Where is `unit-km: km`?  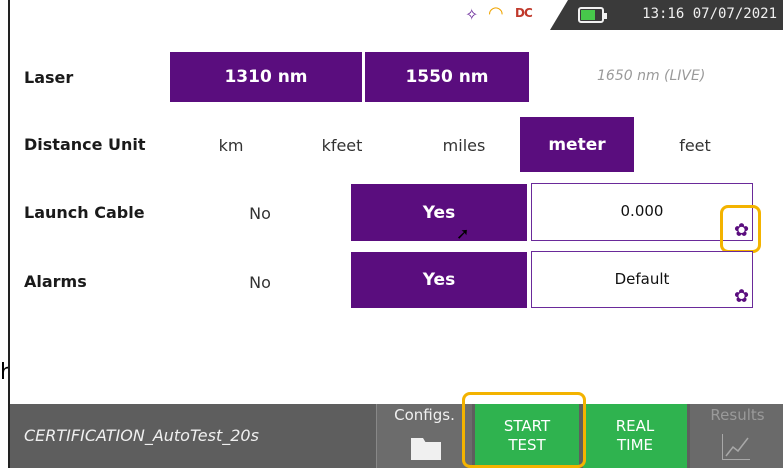 unit-km: km is located at coordinates (231, 145).